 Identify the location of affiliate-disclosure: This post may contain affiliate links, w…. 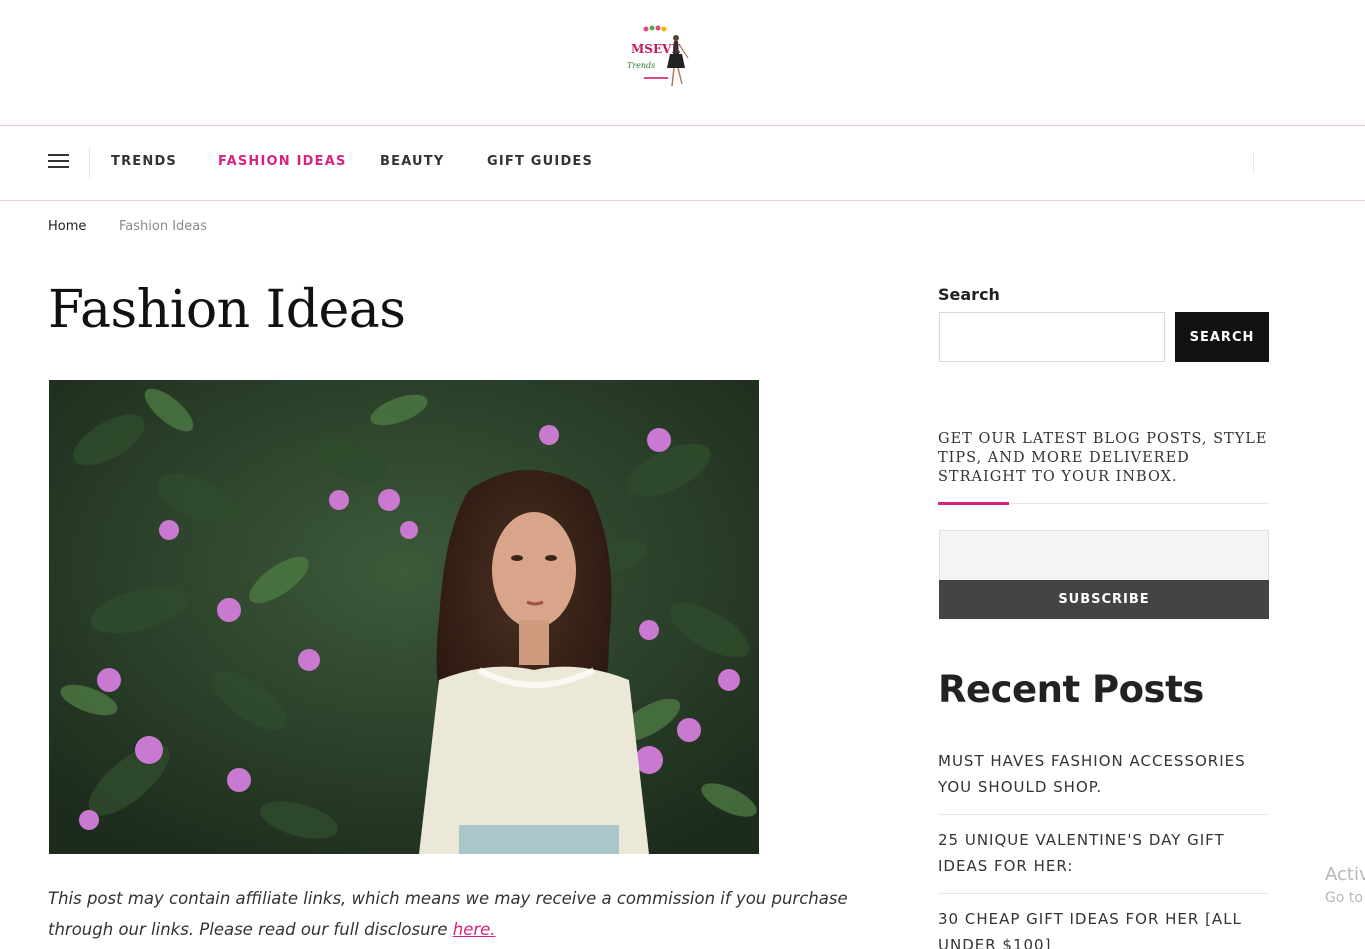
(473, 914).